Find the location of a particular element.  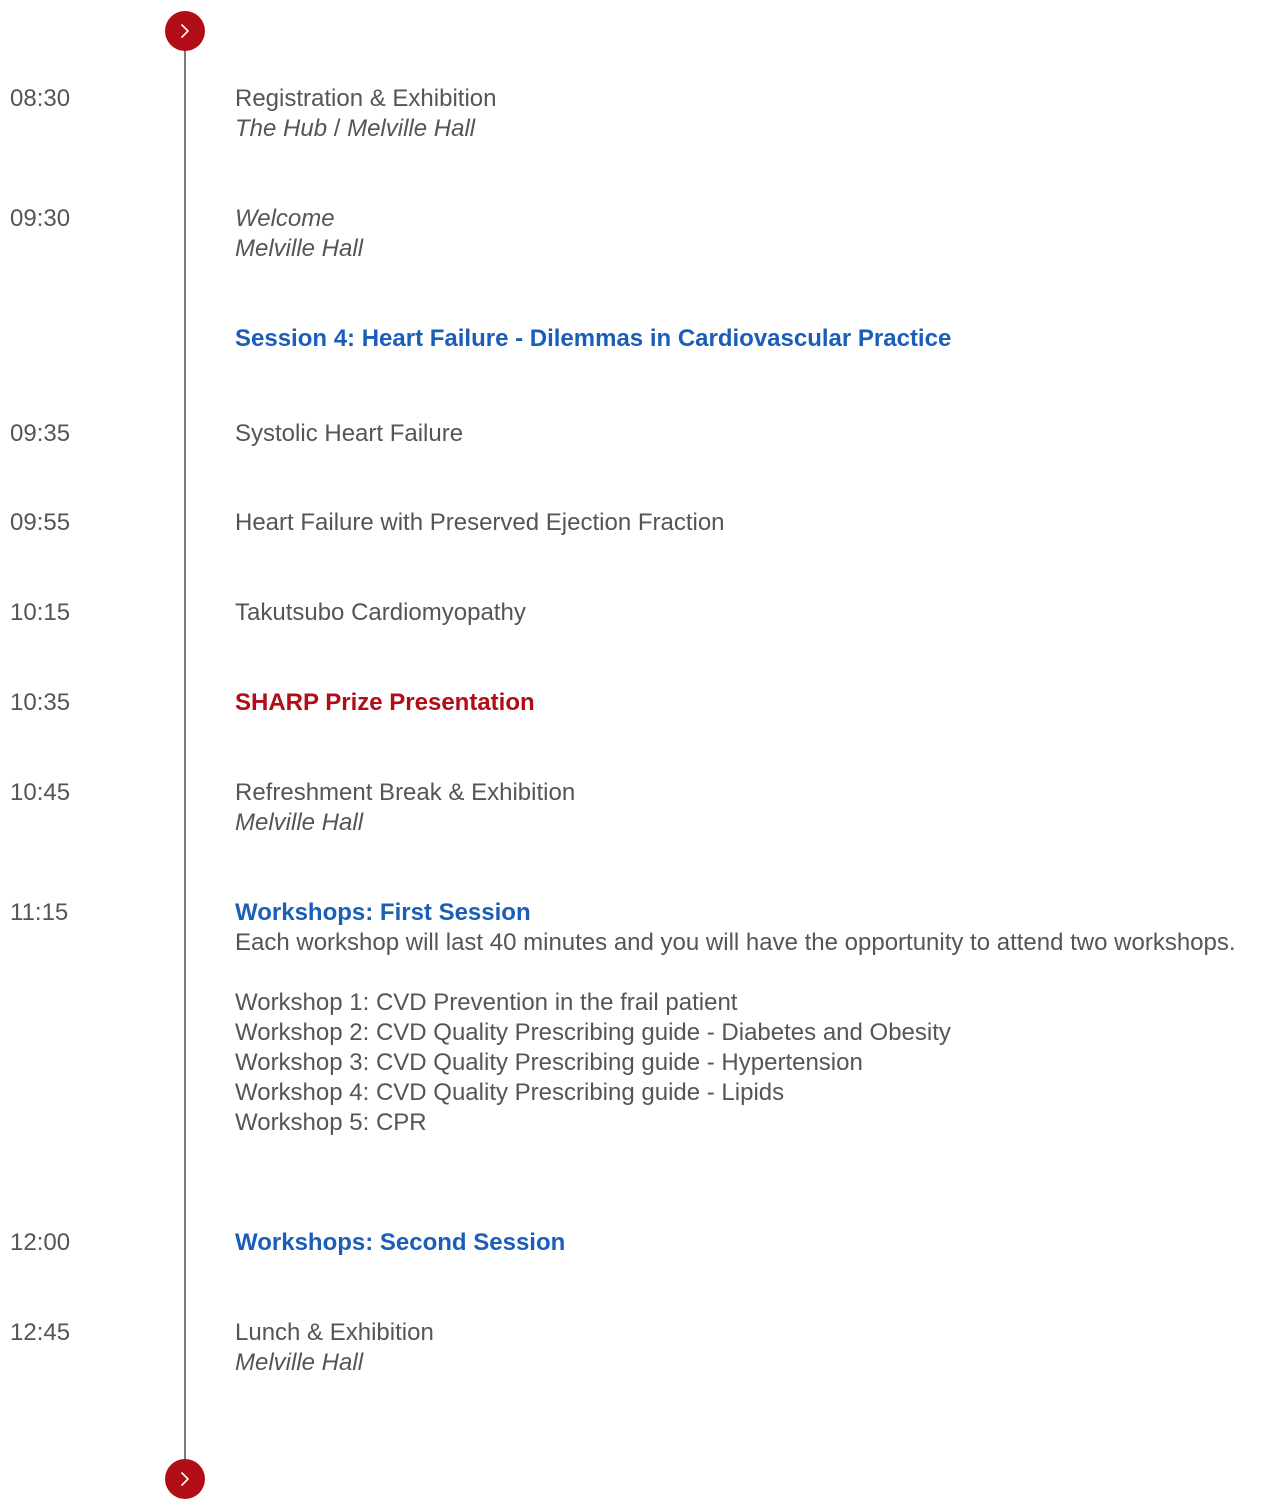

agenda-title: Lunch & Exhibition is located at coordinates (334, 1332).